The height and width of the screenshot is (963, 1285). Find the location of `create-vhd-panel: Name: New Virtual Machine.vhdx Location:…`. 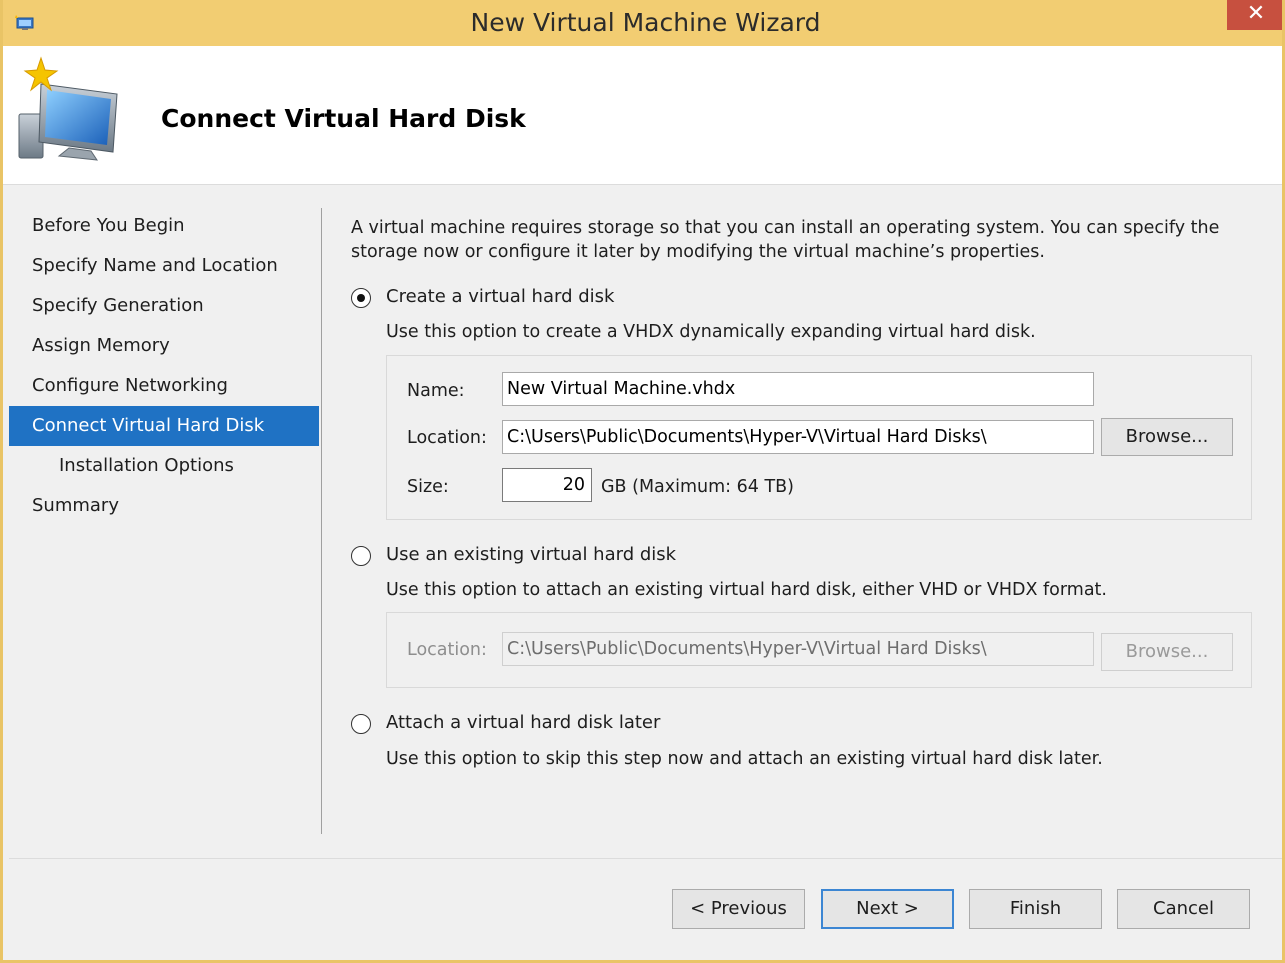

create-vhd-panel: Name: New Virtual Machine.vhdx Location:… is located at coordinates (819, 437).